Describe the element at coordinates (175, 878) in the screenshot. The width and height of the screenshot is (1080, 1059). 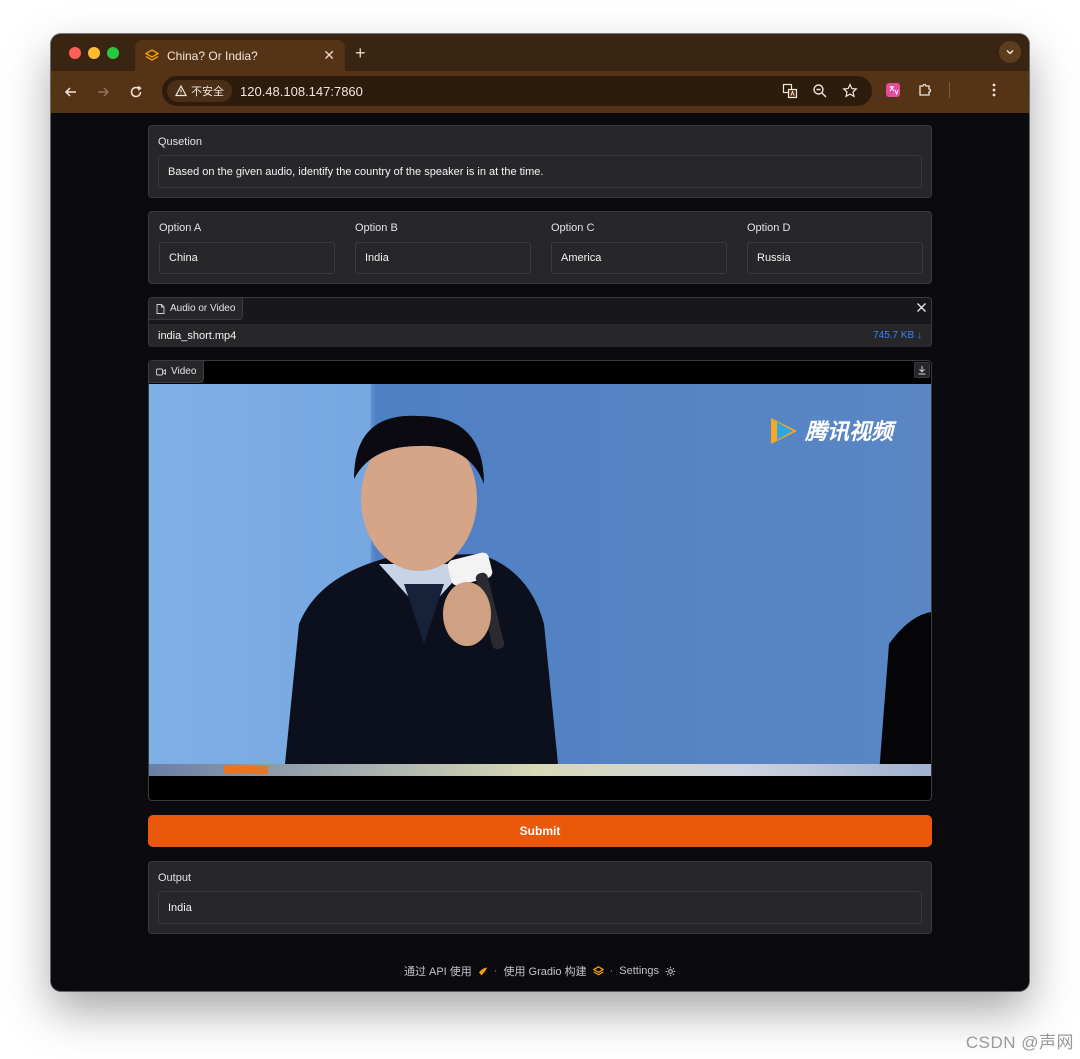
I see `output-label: Output` at that location.